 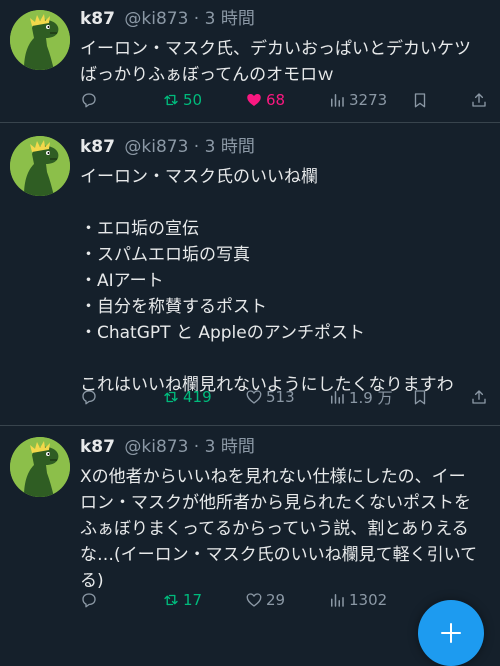 What do you see at coordinates (368, 100) in the screenshot?
I see `views-count: 3273` at bounding box center [368, 100].